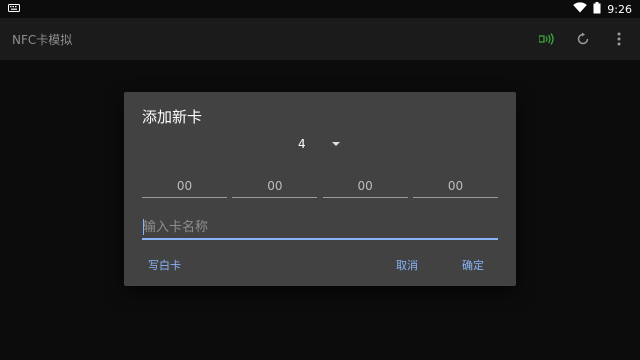 The width and height of the screenshot is (640, 360). I want to click on dialog-title: 添加新卡, so click(172, 117).